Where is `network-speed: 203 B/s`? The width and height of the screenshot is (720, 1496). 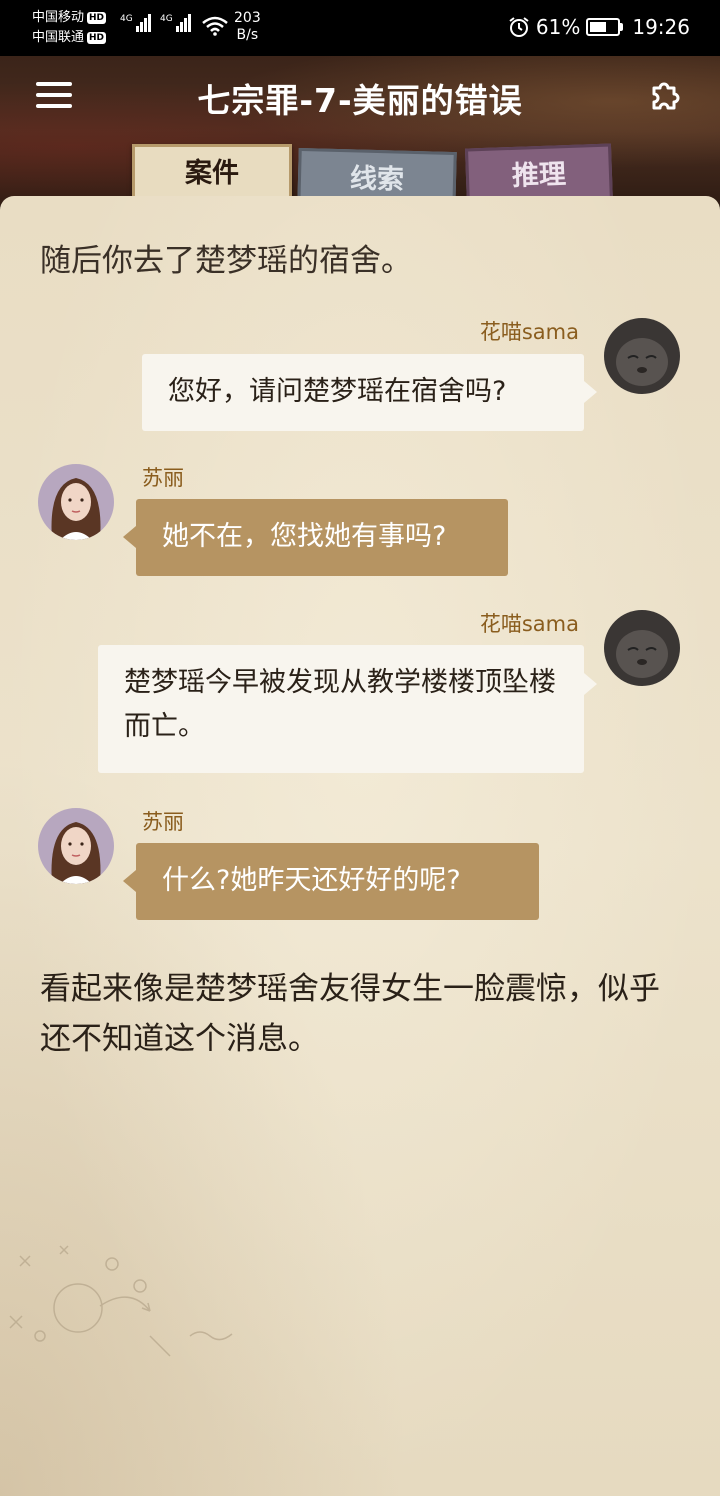
network-speed: 203 B/s is located at coordinates (247, 26).